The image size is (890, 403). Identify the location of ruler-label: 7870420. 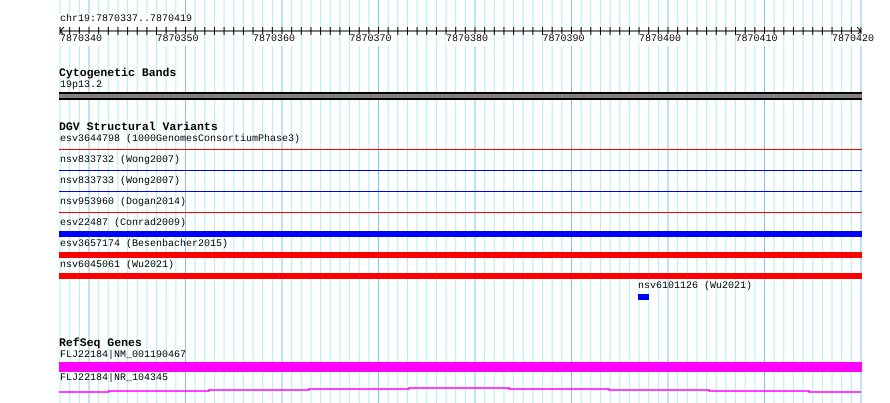
(853, 40).